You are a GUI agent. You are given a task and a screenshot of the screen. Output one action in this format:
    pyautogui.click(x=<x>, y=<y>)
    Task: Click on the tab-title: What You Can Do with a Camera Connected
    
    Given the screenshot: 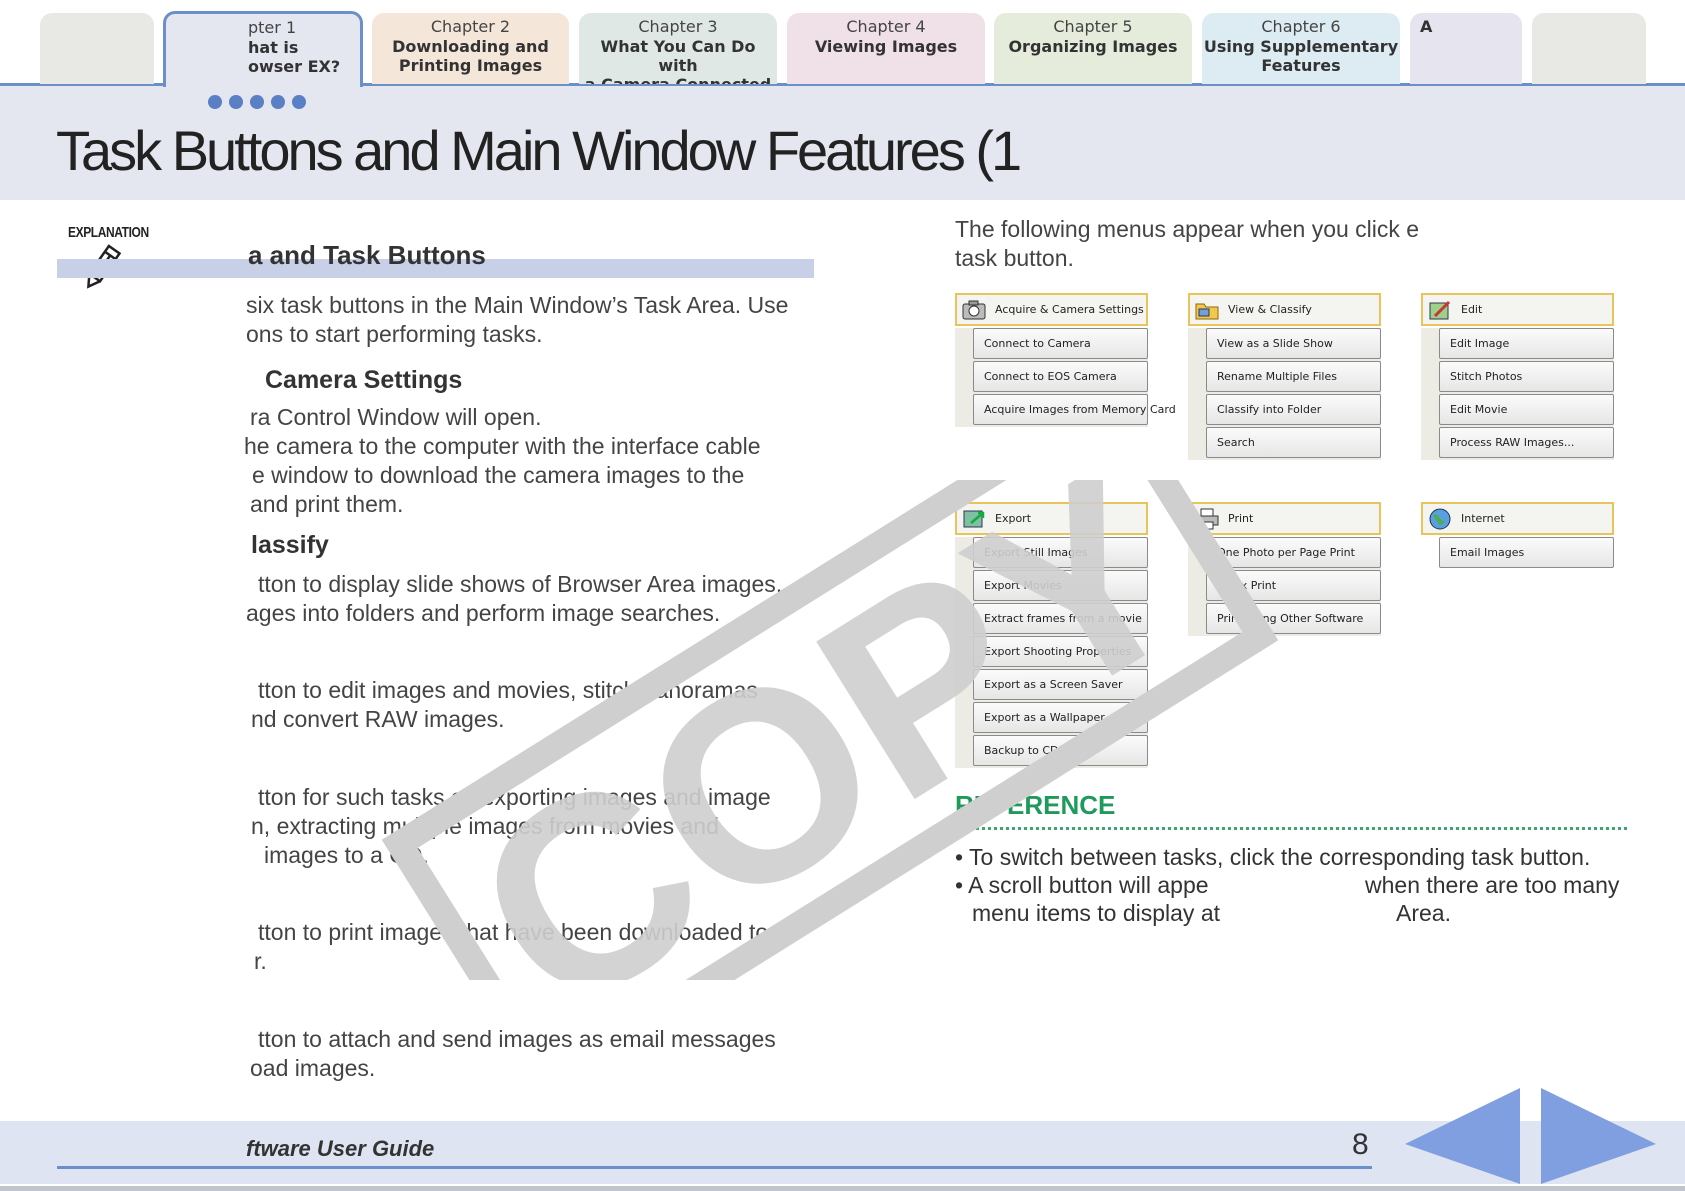 What is the action you would take?
    pyautogui.click(x=678, y=60)
    